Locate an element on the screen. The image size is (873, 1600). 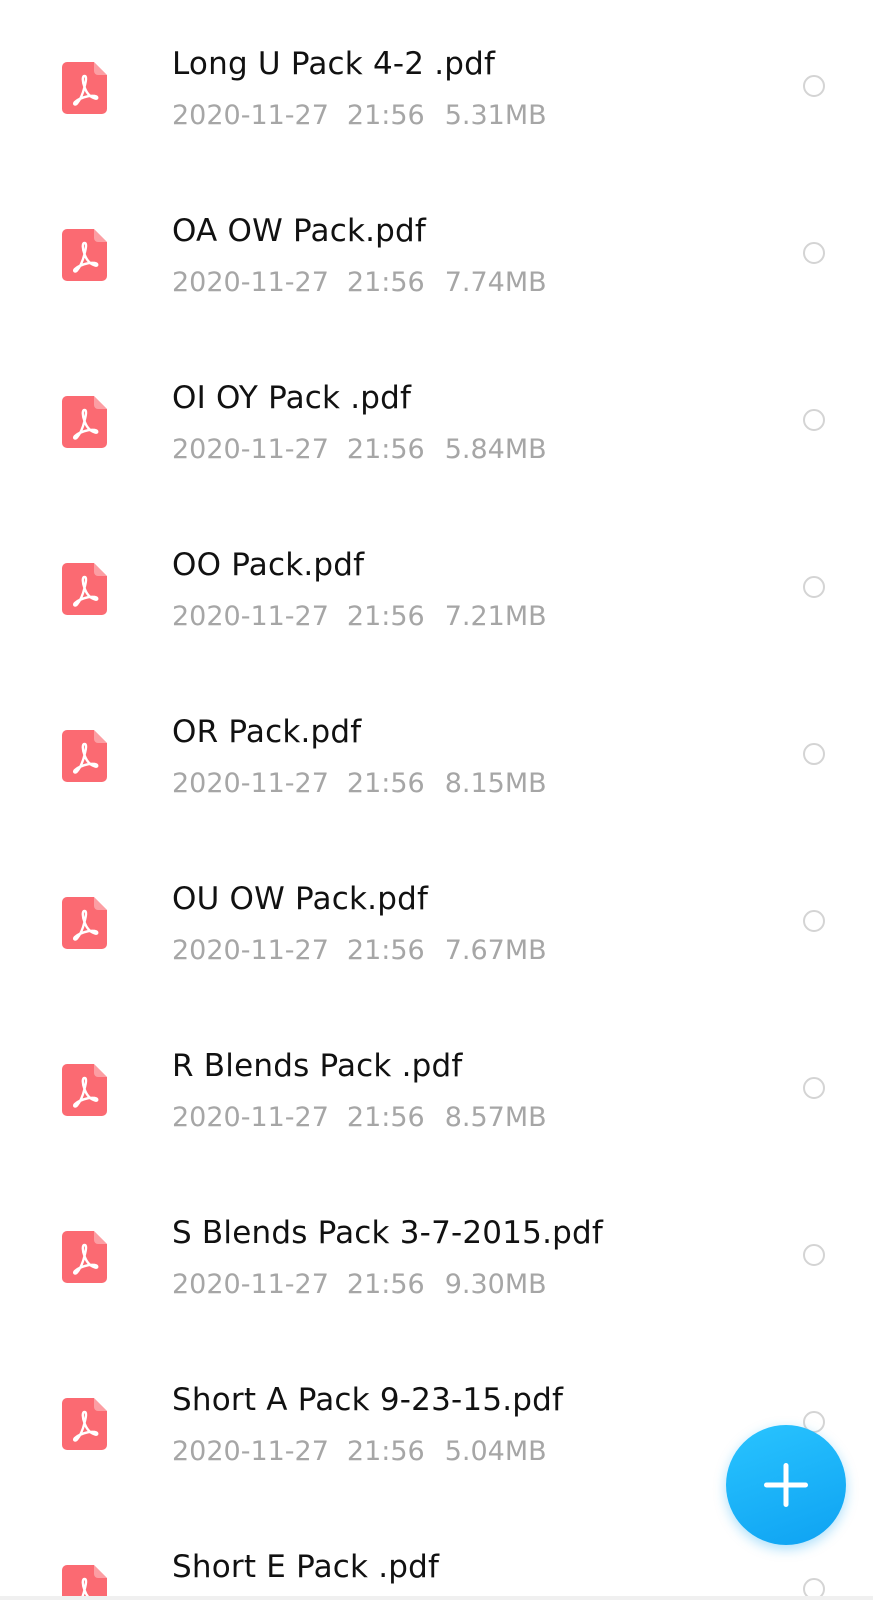
file-name: OI OY Pack .pdf is located at coordinates (292, 398).